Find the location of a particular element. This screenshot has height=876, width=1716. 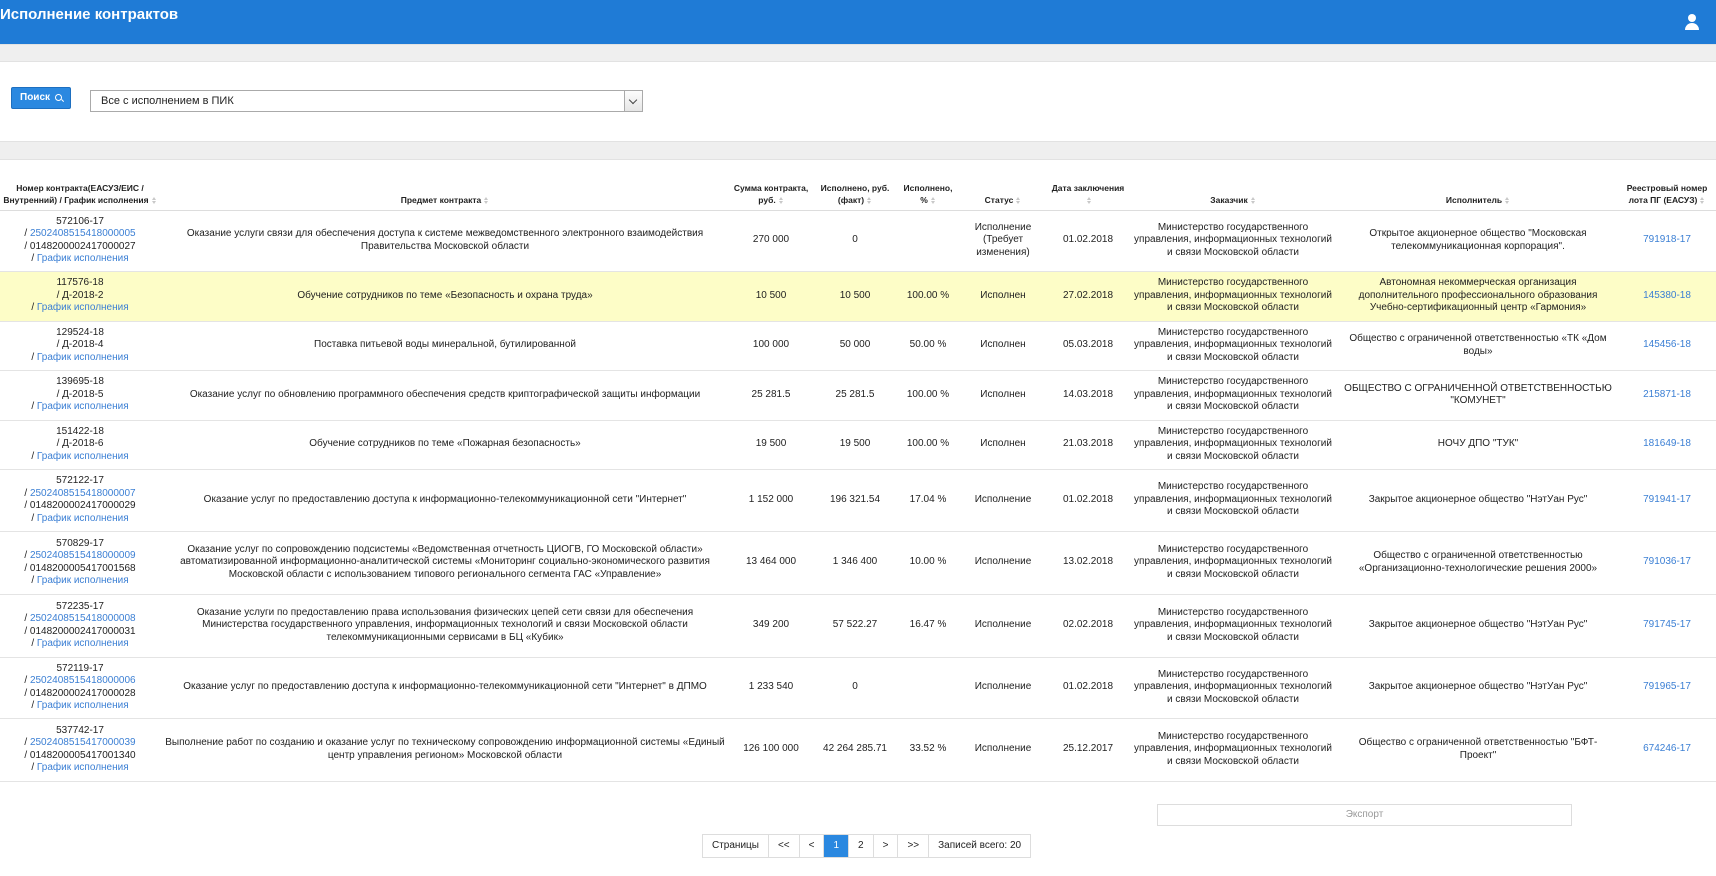

export-button: Экспорт is located at coordinates (1364, 815).